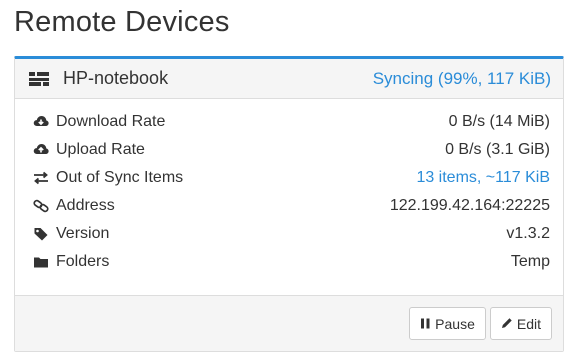 The width and height of the screenshot is (576, 357). I want to click on exchange-icon, so click(41, 178).